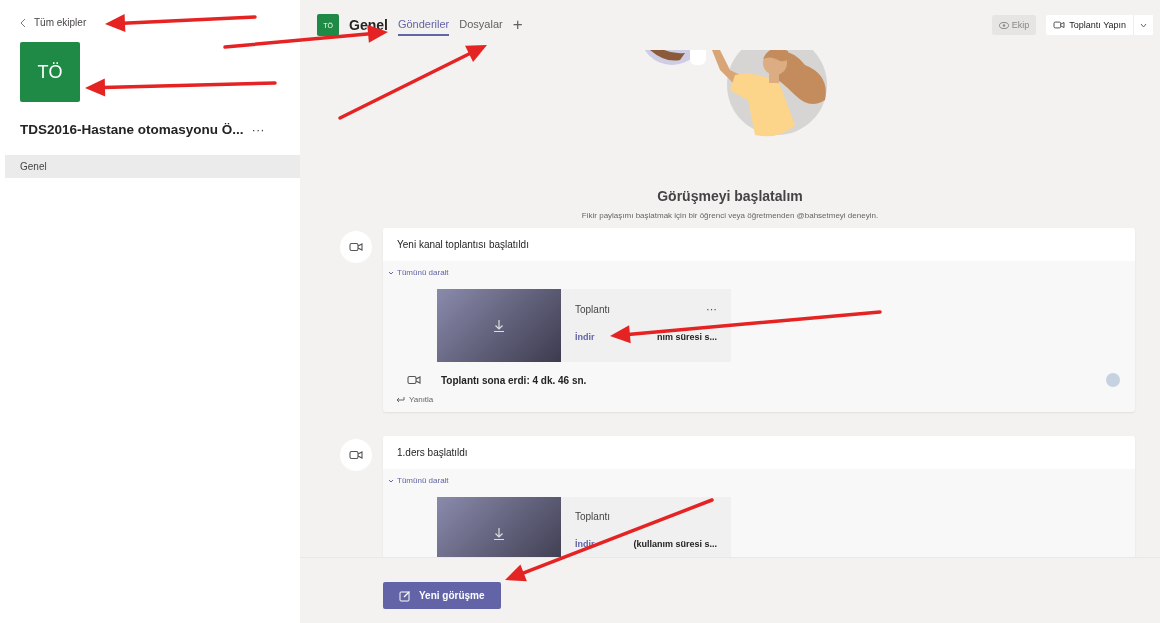  I want to click on add-tab-button: +, so click(517, 25).